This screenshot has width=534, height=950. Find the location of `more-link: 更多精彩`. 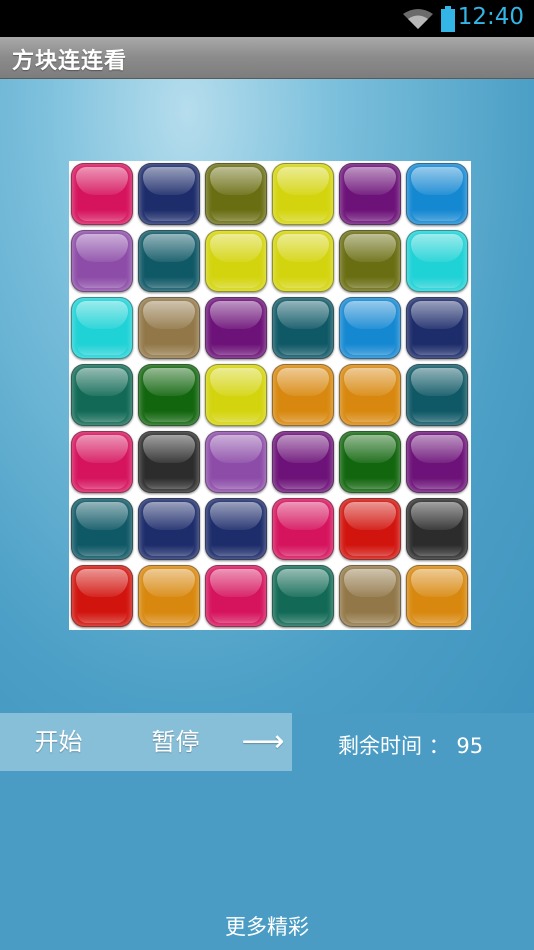

more-link: 更多精彩 is located at coordinates (267, 926).